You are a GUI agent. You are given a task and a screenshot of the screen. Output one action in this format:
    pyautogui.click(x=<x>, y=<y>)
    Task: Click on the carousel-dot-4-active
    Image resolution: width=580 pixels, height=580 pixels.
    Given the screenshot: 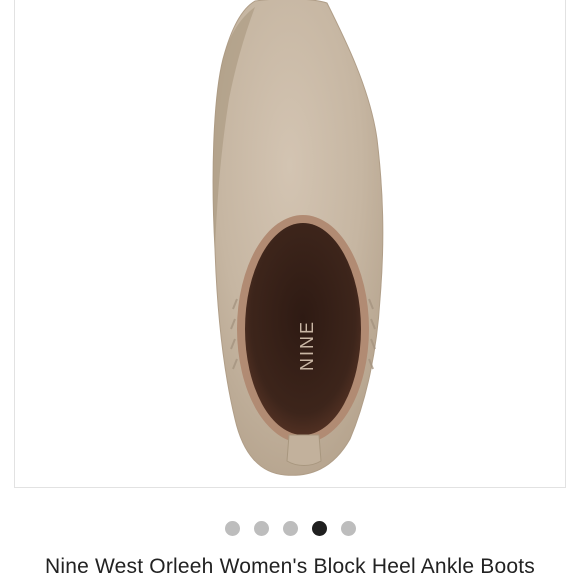 What is the action you would take?
    pyautogui.click(x=319, y=528)
    